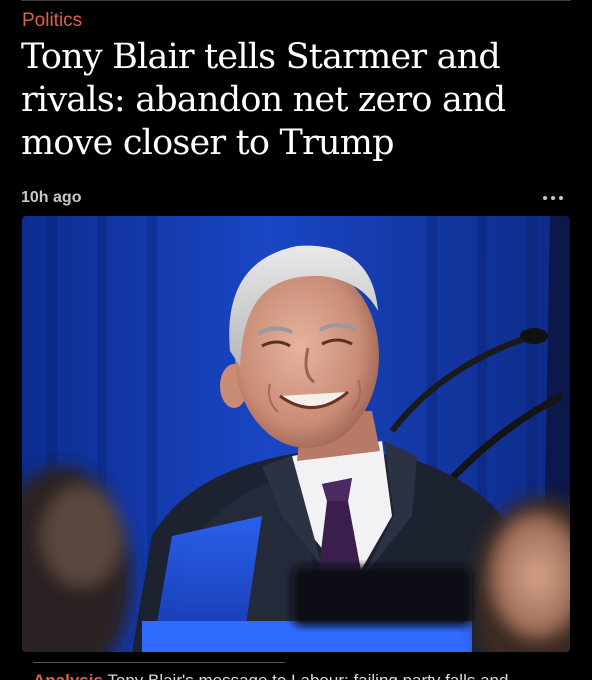 The image size is (592, 680). Describe the element at coordinates (51, 197) in the screenshot. I see `timestamp: 10h ago` at that location.